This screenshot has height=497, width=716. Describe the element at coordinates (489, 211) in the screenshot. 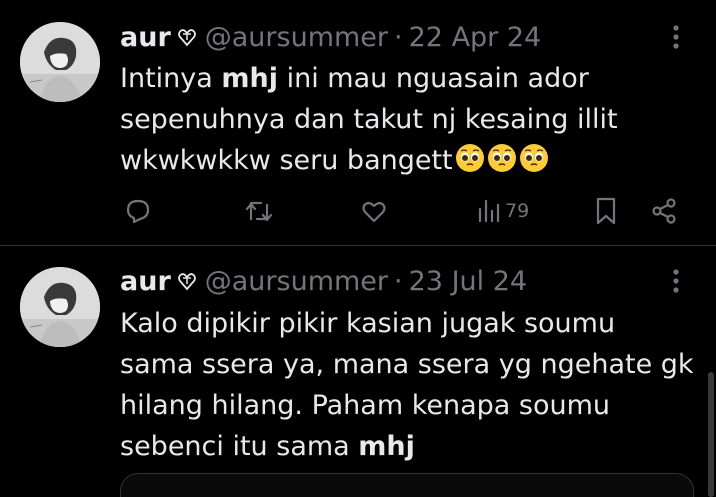

I see `views-icon` at that location.